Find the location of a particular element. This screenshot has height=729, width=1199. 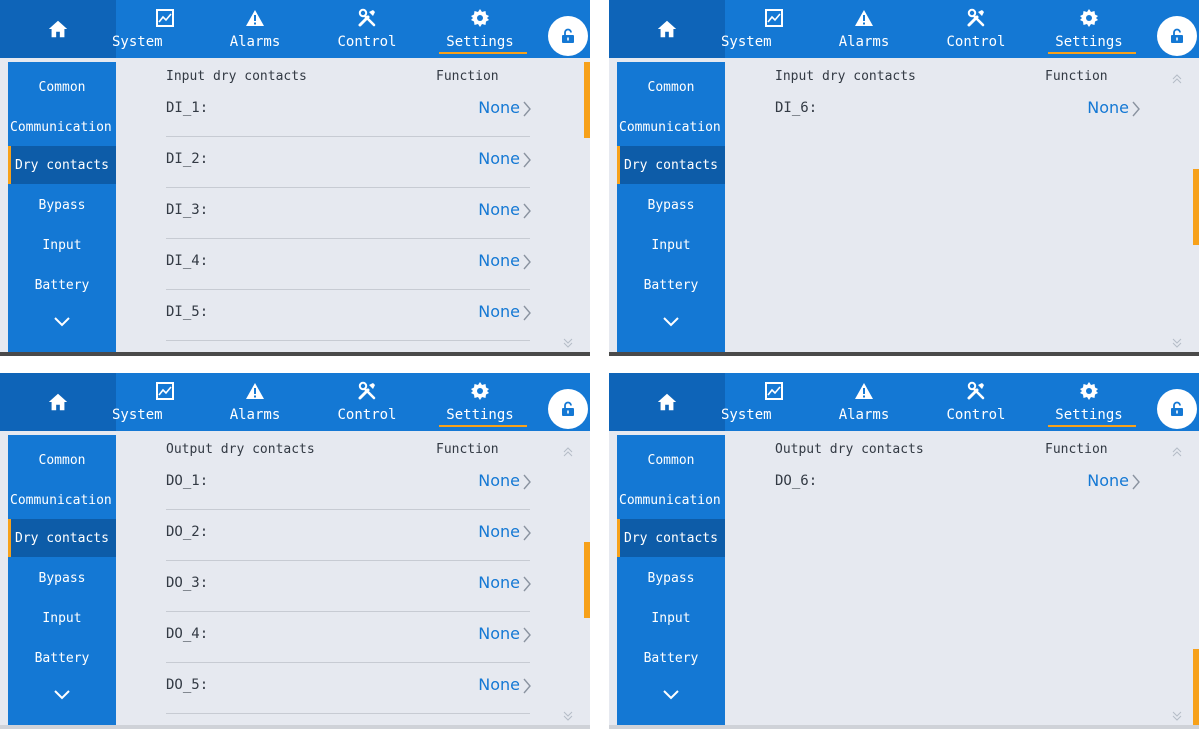

list-item: DI_5: None is located at coordinates (348, 315).